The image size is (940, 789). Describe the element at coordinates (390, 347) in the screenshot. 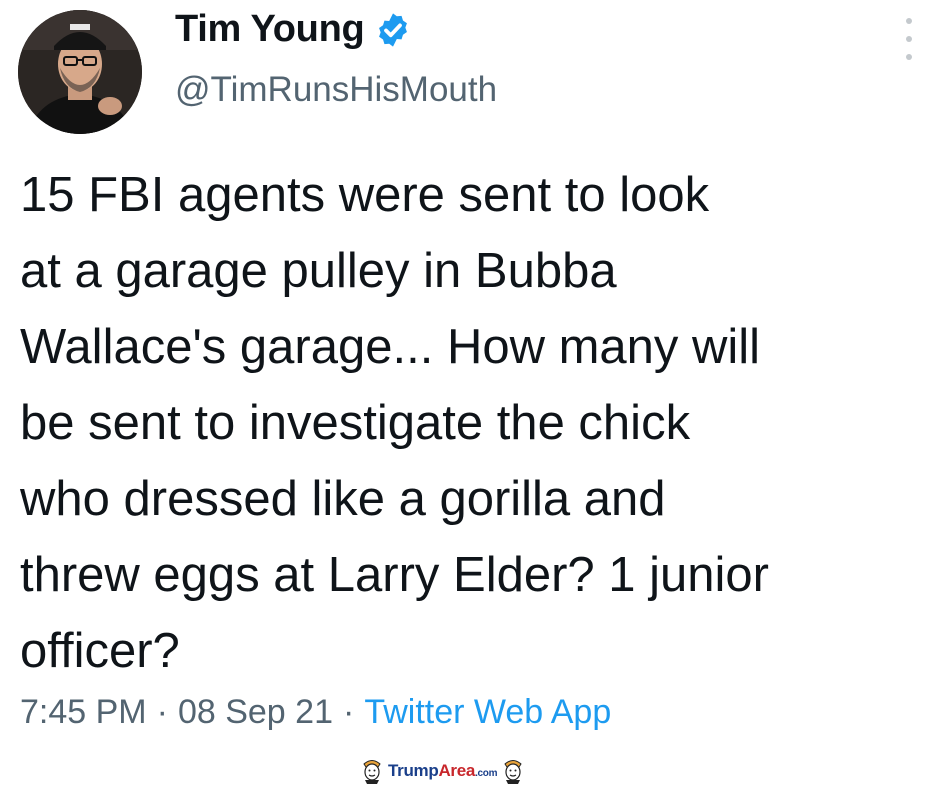

I see `tweet-text-line: Wallace's garage... How many will` at that location.